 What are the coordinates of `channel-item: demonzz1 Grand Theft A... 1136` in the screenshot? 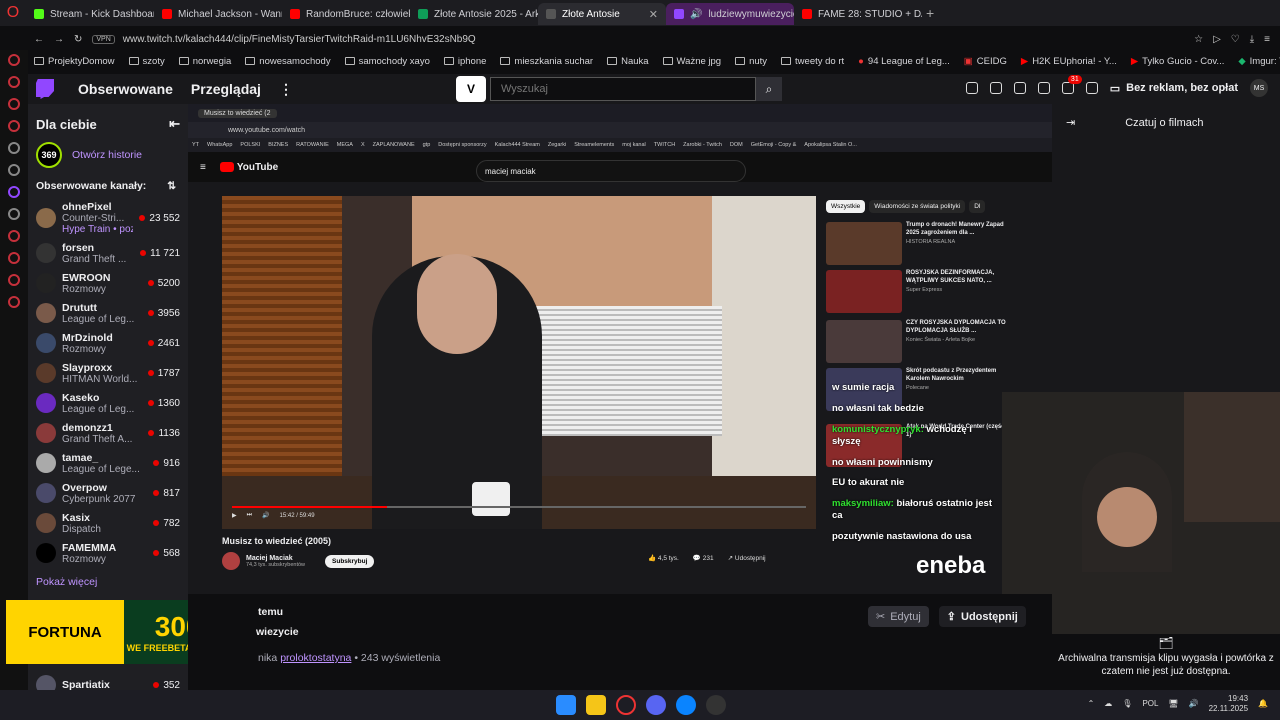 It's located at (108, 433).